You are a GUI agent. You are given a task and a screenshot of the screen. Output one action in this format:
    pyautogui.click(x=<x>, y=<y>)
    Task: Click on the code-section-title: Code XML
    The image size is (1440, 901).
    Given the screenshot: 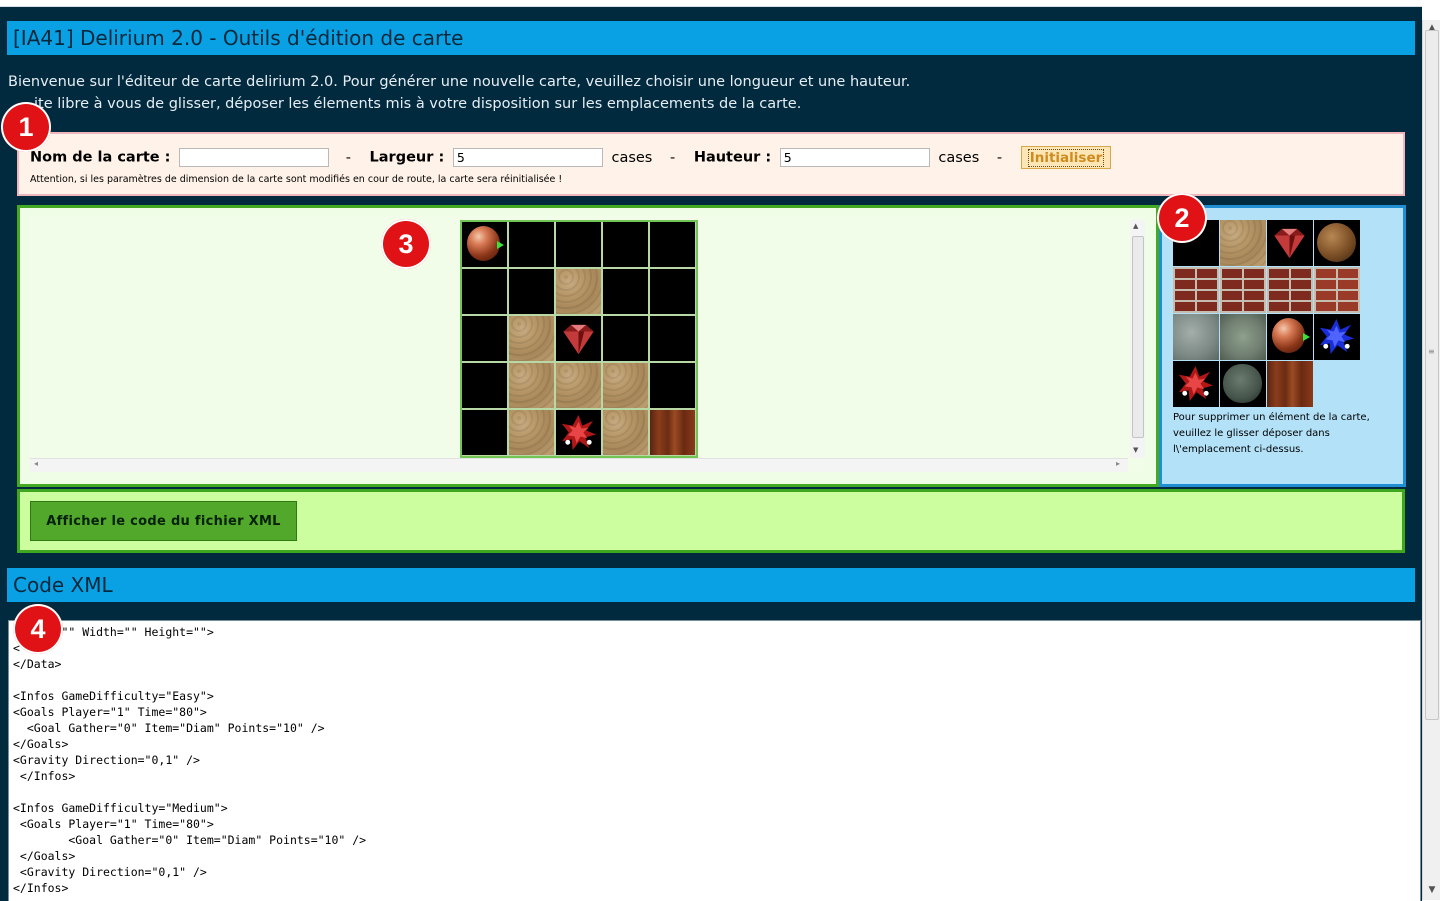 What is the action you would take?
    pyautogui.click(x=711, y=585)
    